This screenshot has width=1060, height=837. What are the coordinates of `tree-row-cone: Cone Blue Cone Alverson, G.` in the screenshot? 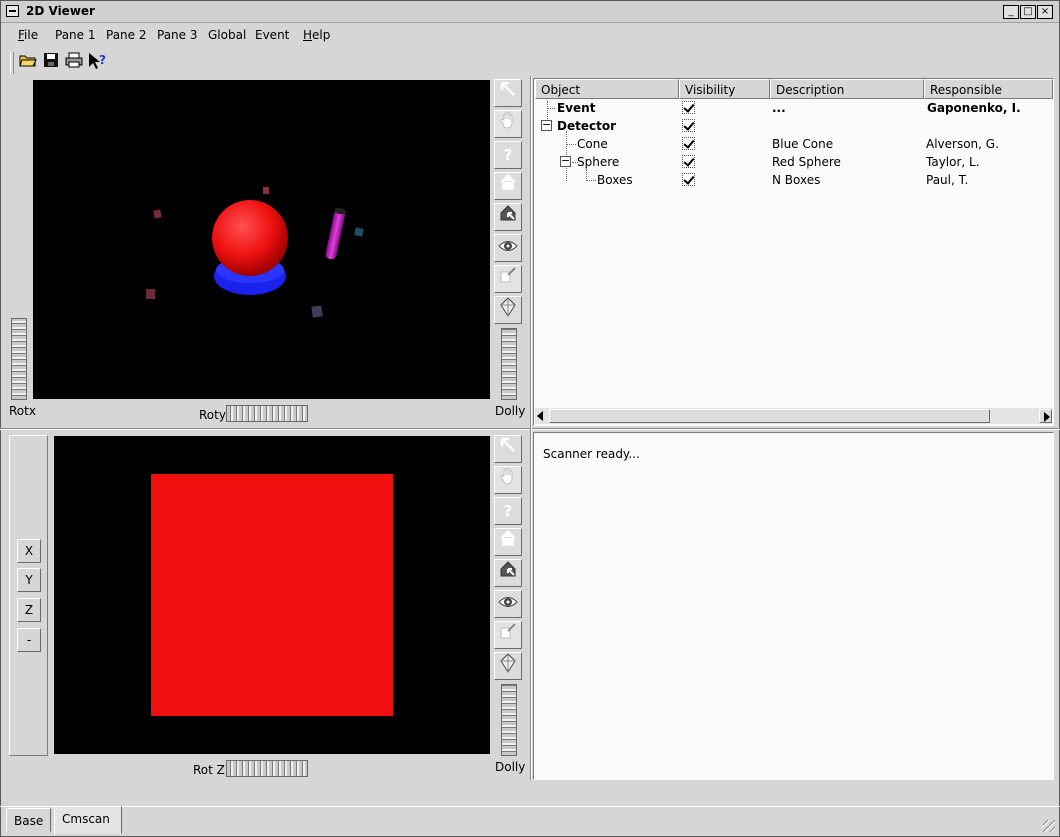 It's located at (793, 144).